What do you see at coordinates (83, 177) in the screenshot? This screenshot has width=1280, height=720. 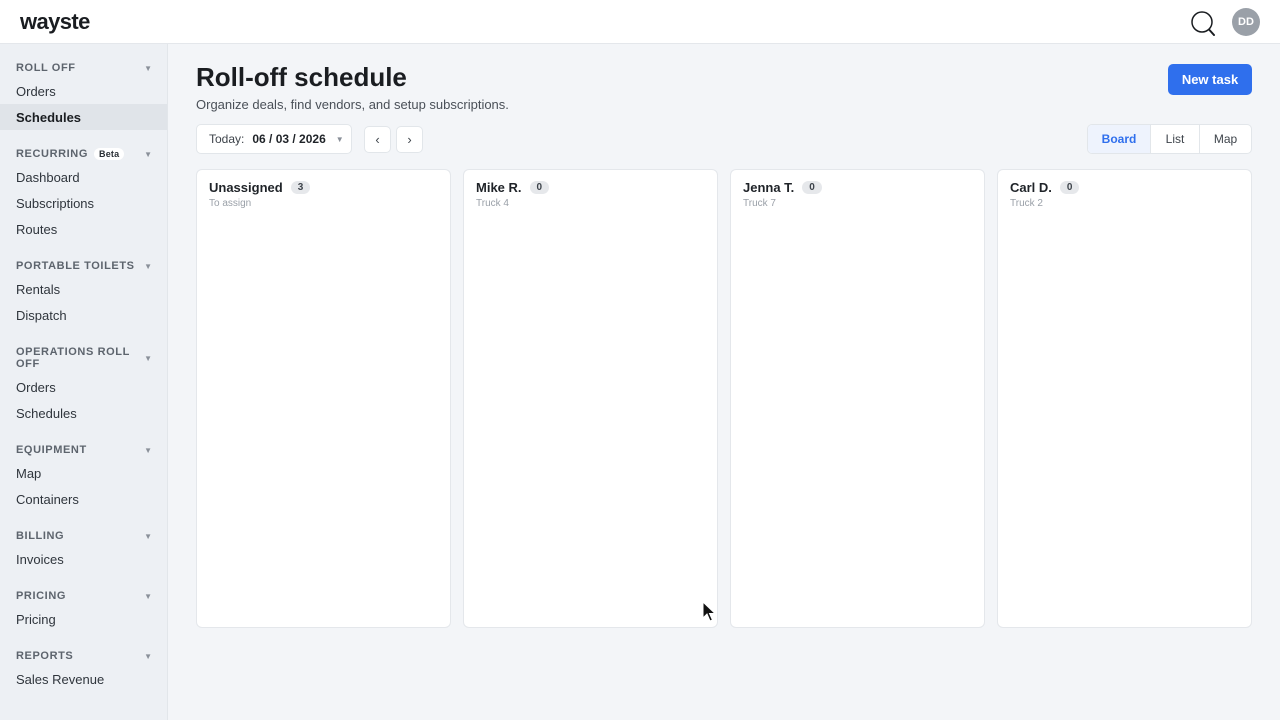 I see `sidebar-item-dashboard: Dashboard` at bounding box center [83, 177].